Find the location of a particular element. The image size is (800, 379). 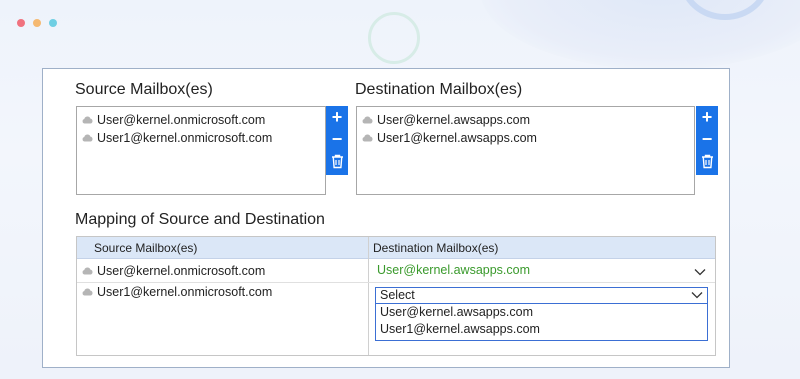

source-button-group: + − is located at coordinates (337, 140).